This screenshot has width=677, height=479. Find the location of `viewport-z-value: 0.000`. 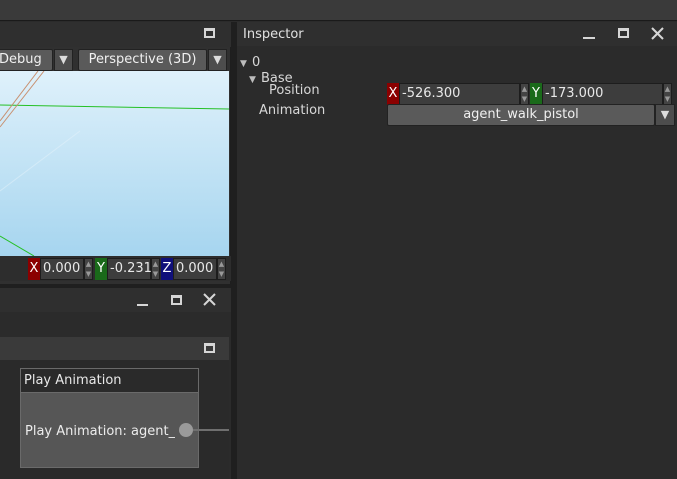

viewport-z-value: 0.000 is located at coordinates (195, 268).